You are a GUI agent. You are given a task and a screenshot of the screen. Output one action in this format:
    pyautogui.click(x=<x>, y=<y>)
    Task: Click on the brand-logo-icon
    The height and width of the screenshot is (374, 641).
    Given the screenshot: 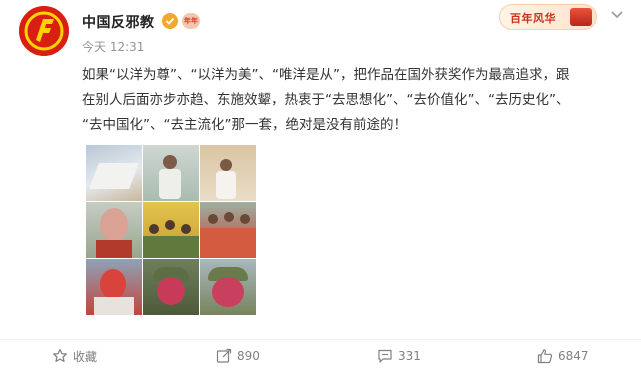 What is the action you would take?
    pyautogui.click(x=44, y=31)
    